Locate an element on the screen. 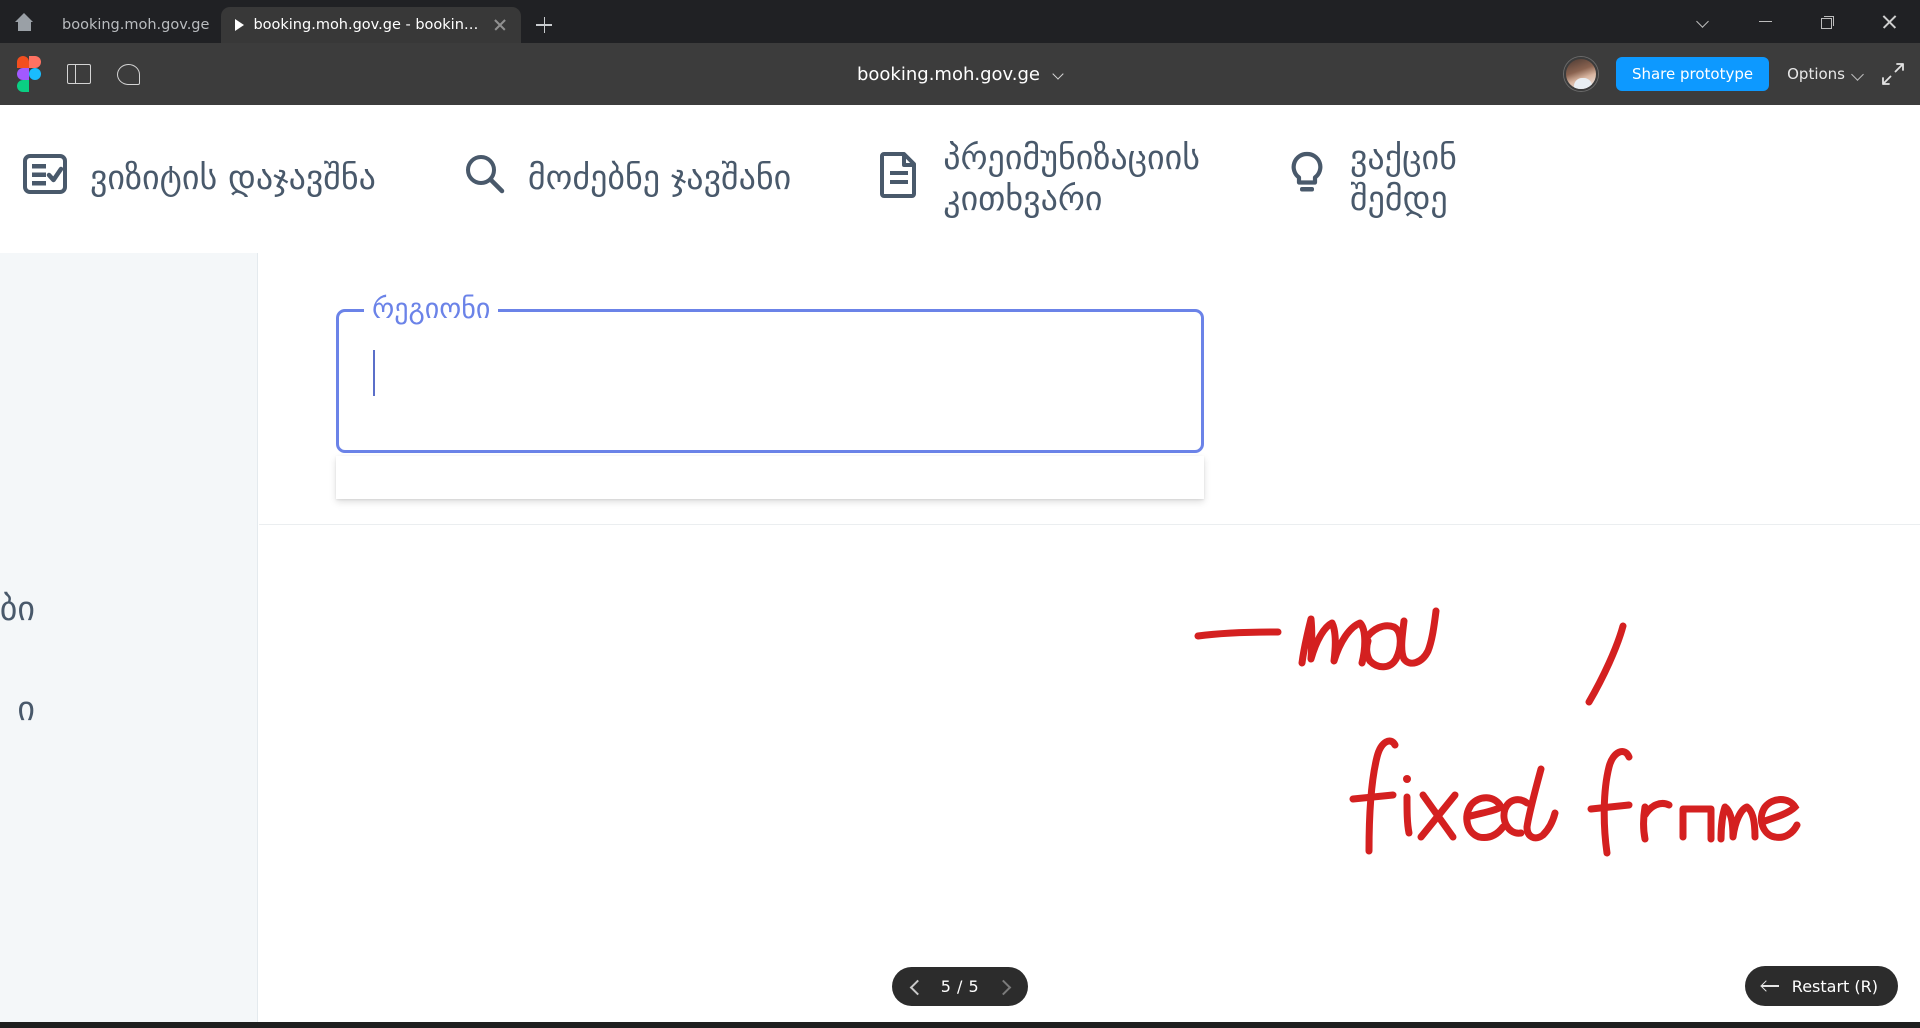  nav-item-vaccine-info: ვაქცინ შემდე is located at coordinates (1371, 178).